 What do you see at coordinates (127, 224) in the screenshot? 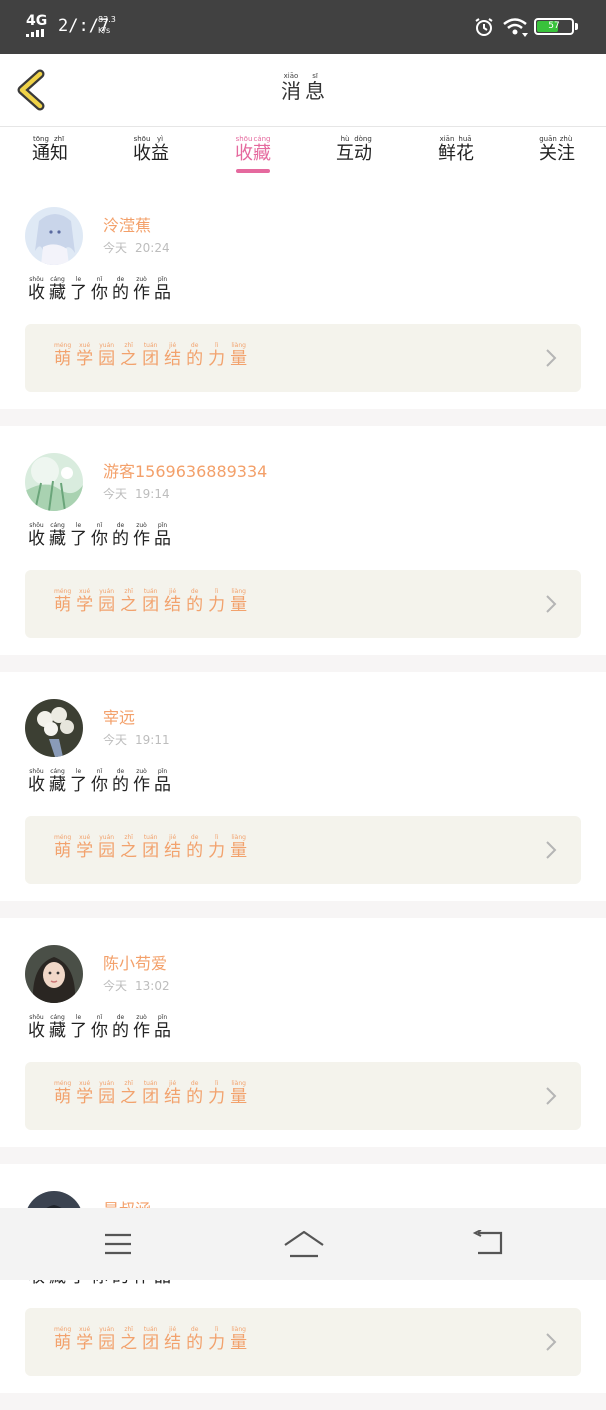
I see `username: 泠滢蕉` at bounding box center [127, 224].